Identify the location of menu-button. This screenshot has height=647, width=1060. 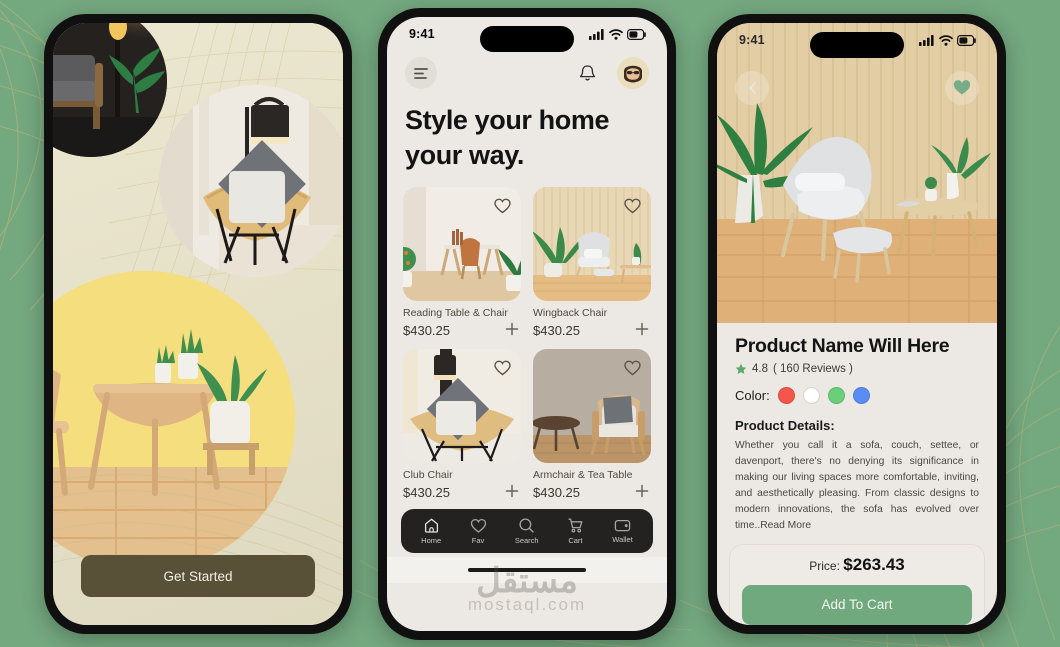
(421, 73).